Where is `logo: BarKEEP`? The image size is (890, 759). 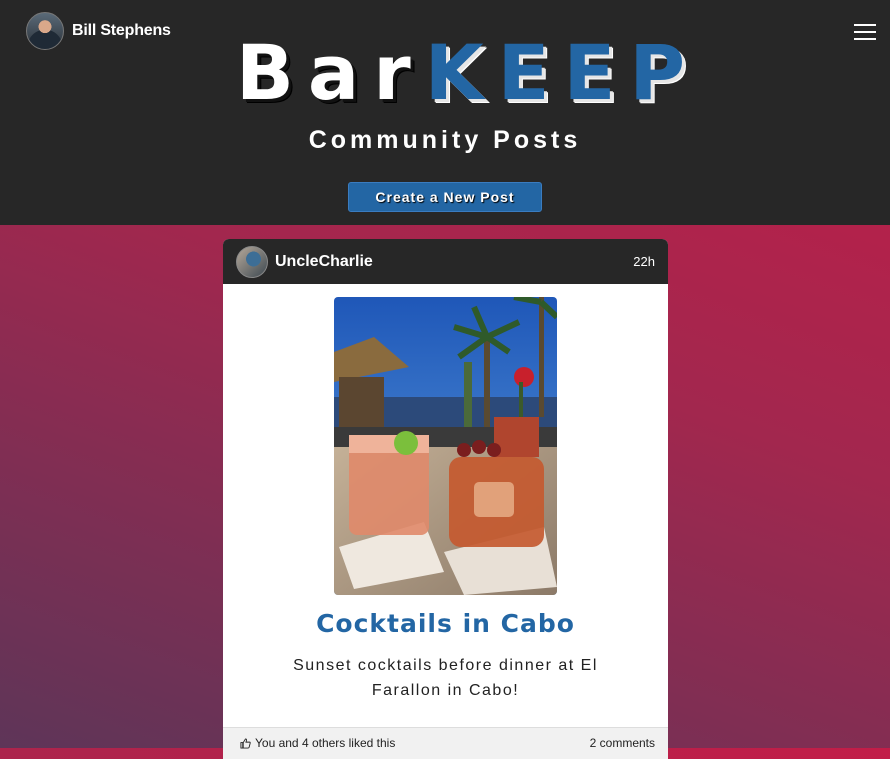
logo: BarKEEP is located at coordinates (467, 73).